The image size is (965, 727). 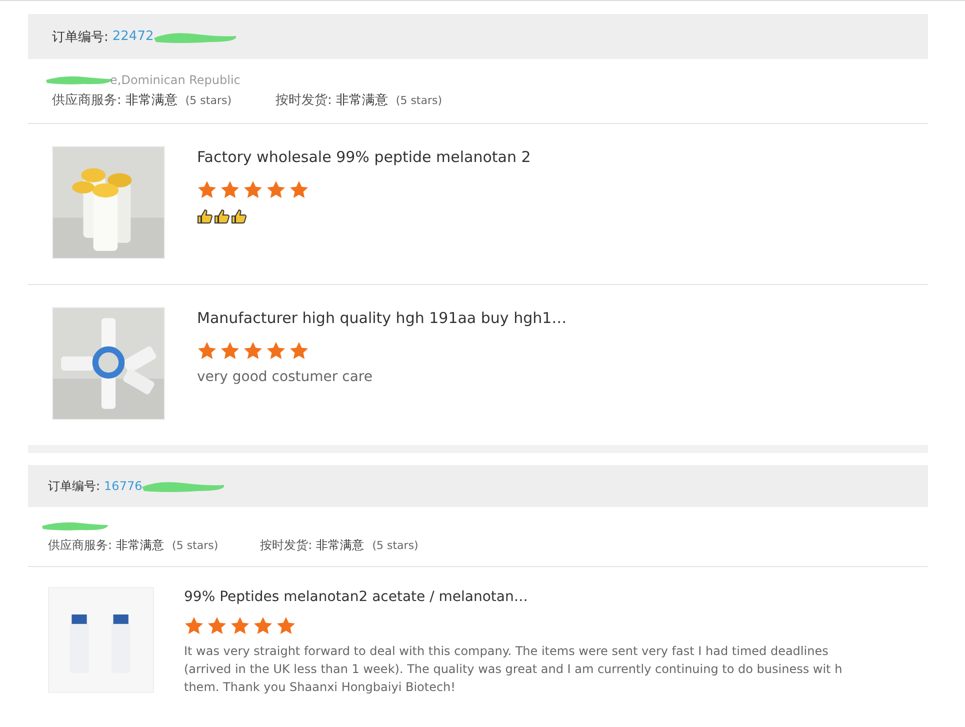 What do you see at coordinates (364, 157) in the screenshot?
I see `product-title: Factory wholesale 99% peptide melanotan 2` at bounding box center [364, 157].